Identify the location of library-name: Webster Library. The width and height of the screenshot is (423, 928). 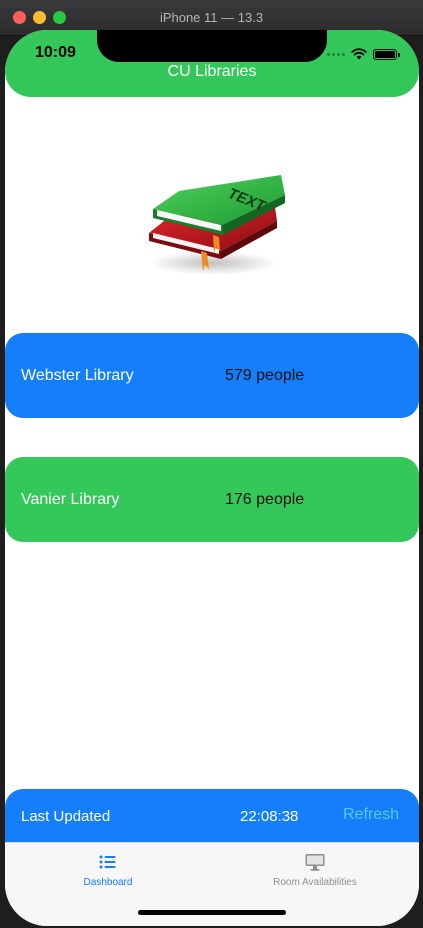
(77, 375).